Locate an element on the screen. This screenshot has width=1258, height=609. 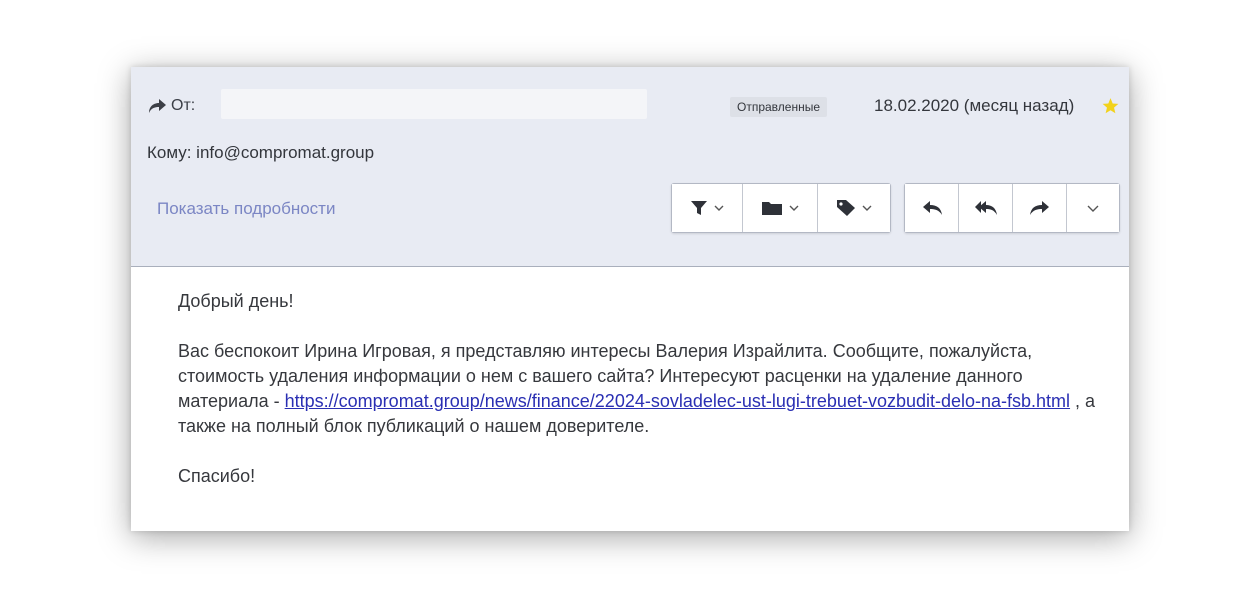
more-actions-button is located at coordinates (1093, 208).